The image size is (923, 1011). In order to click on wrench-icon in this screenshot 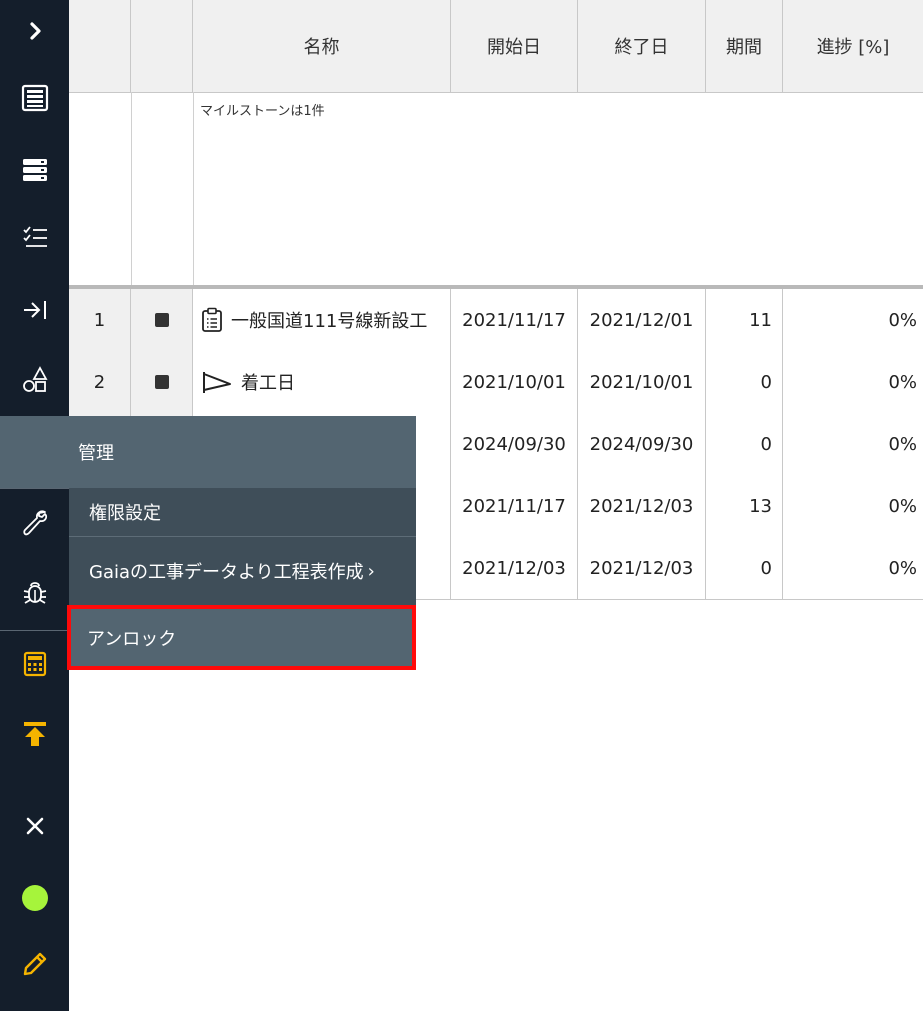, I will do `click(34, 523)`.